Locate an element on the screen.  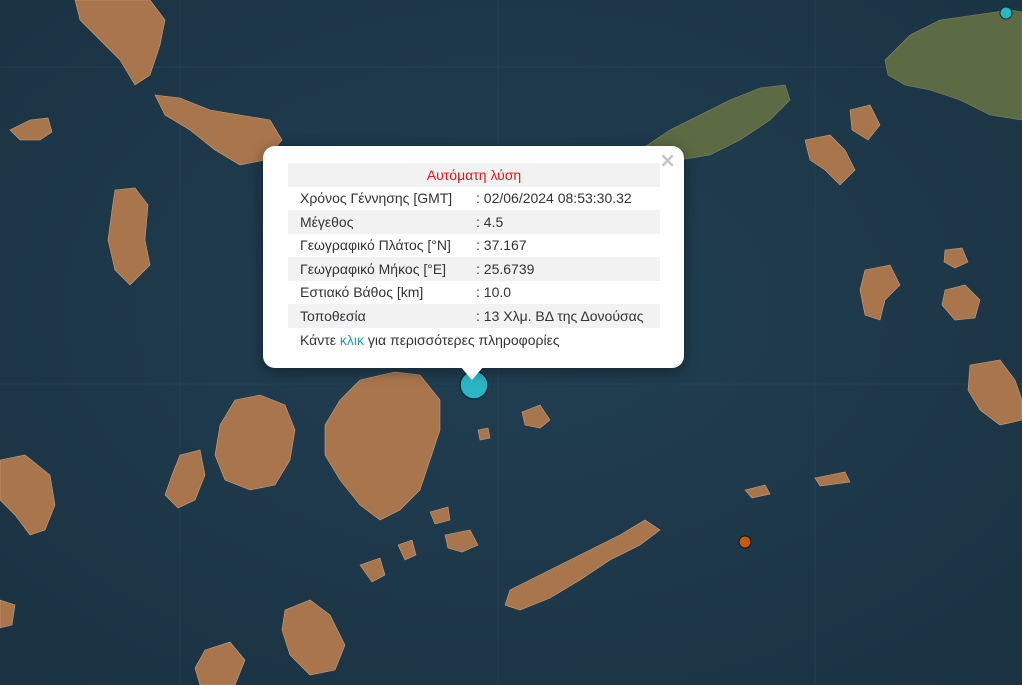
more-info-link: κλικ is located at coordinates (352, 340).